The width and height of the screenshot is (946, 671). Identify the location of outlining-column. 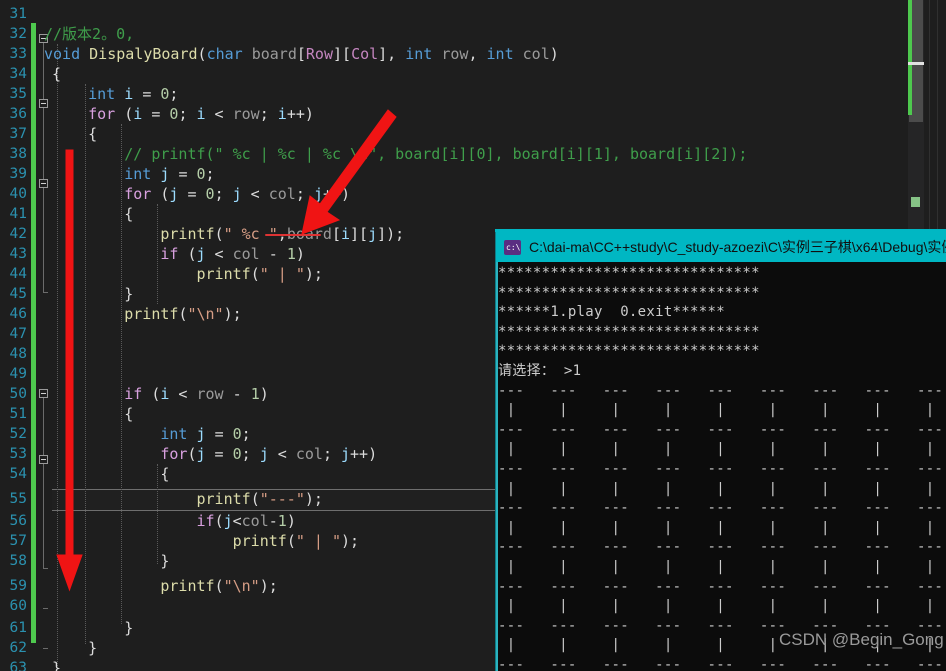
(44, 335).